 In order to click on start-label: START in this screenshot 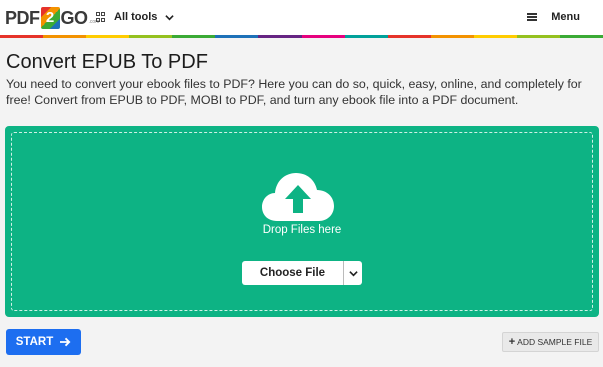, I will do `click(34, 342)`.